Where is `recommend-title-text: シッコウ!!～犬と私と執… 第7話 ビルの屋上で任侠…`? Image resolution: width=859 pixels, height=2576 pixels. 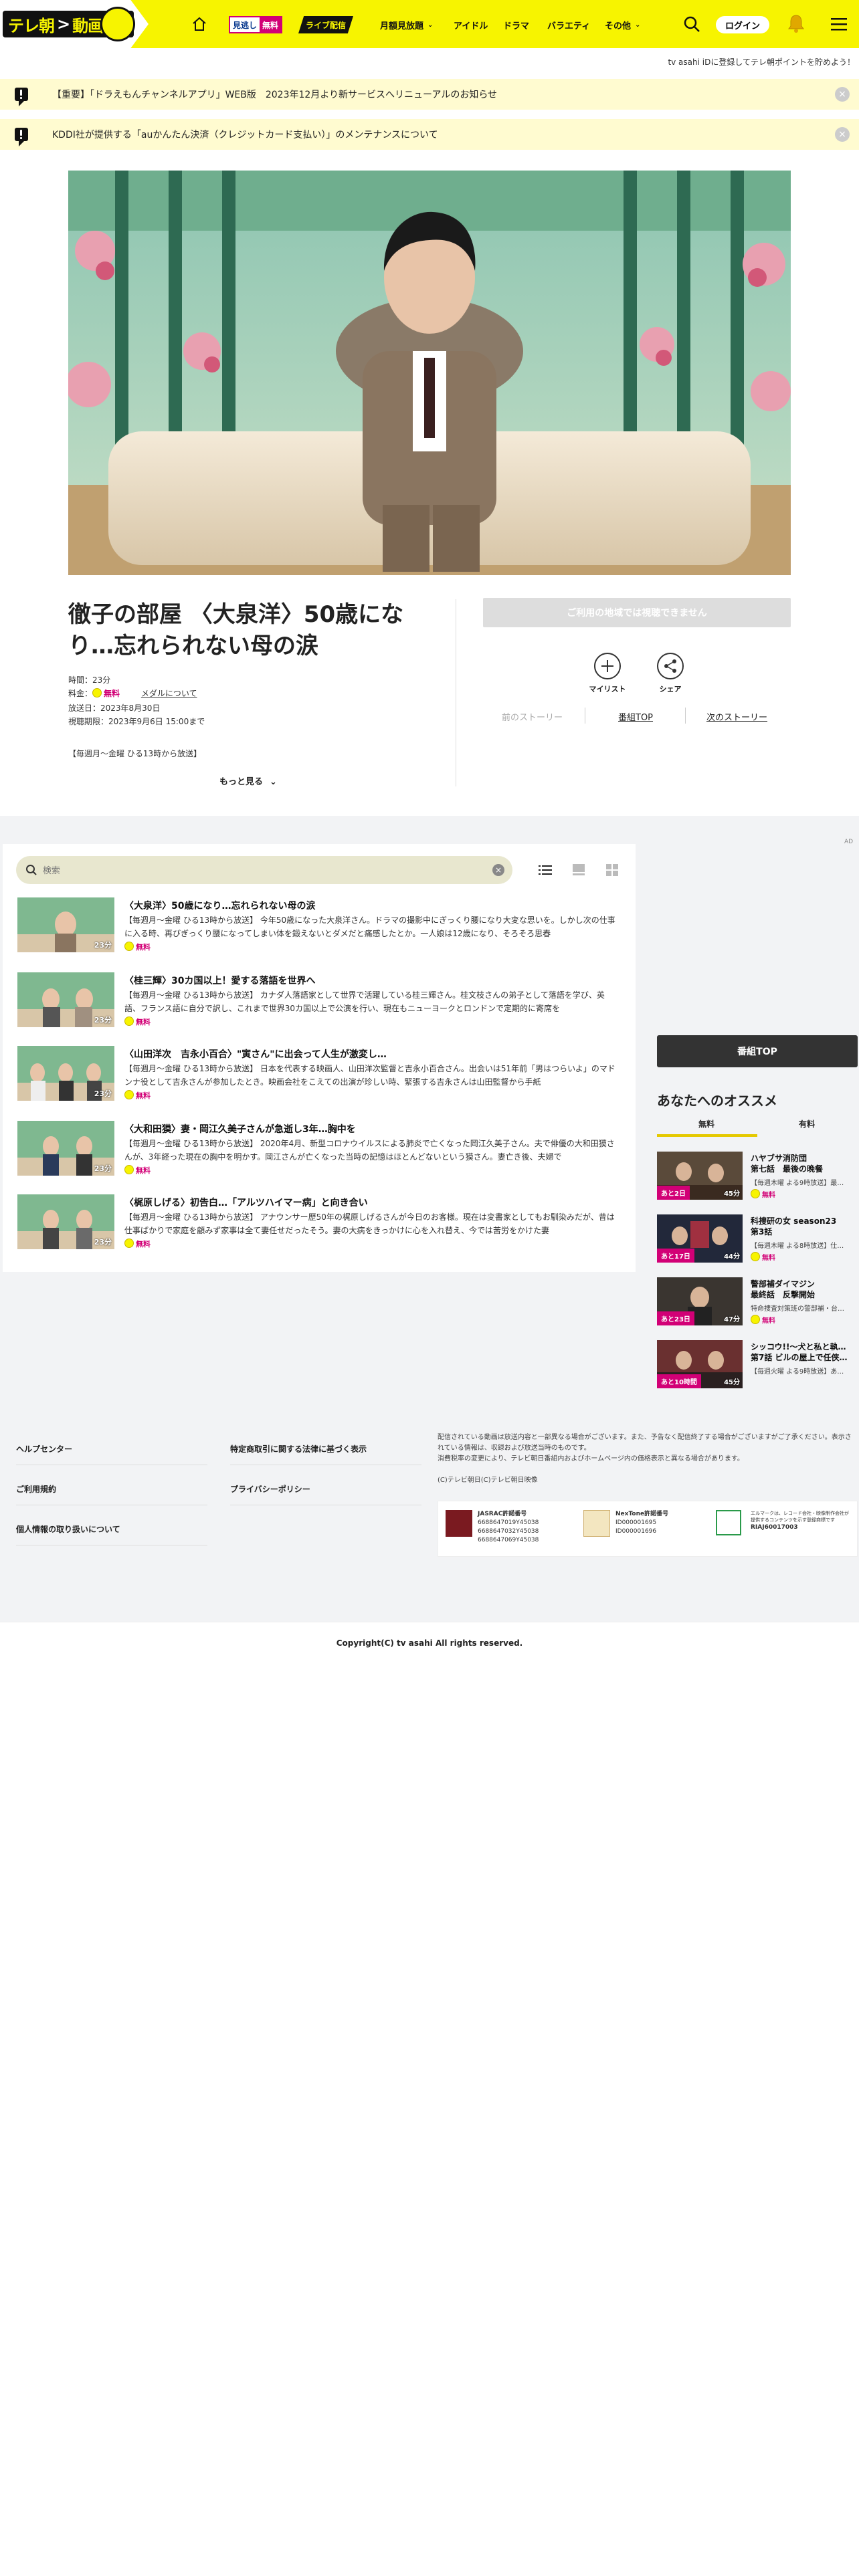
recommend-title-text: シッコウ!!～犬と私と執… 第7話 ビルの屋上で任侠… is located at coordinates (804, 1352).